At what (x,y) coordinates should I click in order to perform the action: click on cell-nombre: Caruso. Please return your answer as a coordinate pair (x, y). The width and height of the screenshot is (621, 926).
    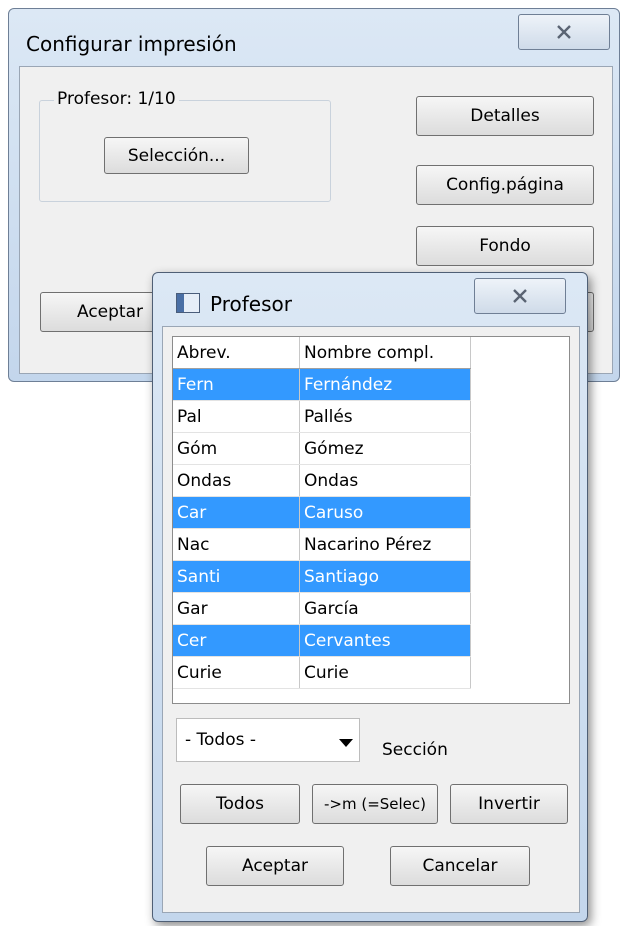
    Looking at the image, I should click on (385, 512).